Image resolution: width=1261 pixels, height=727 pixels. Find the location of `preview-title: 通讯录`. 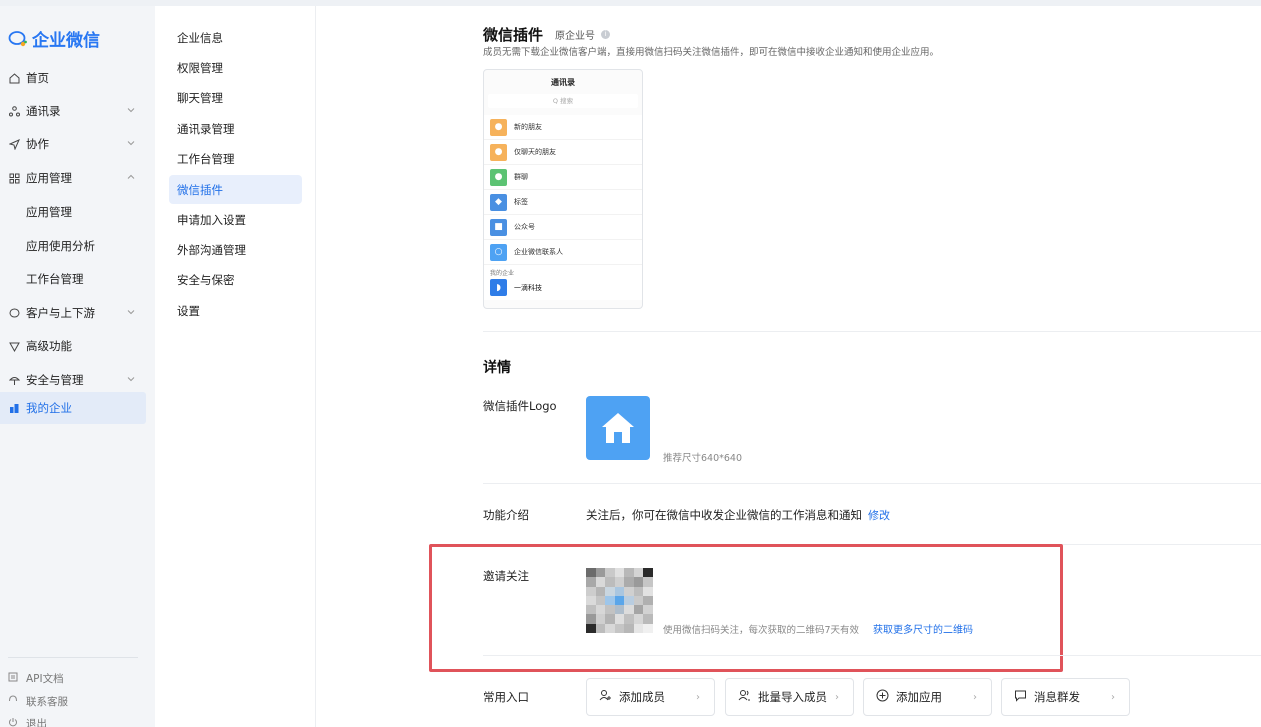

preview-title: 通讯录 is located at coordinates (563, 82).